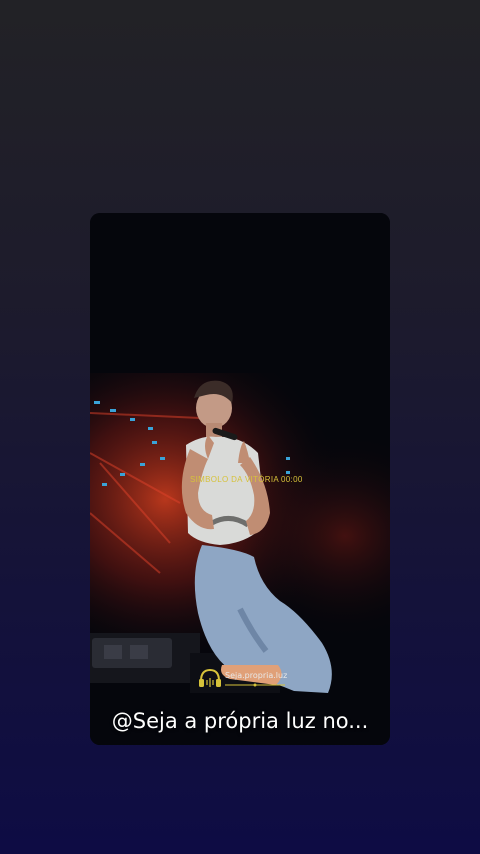  Describe the element at coordinates (256, 675) in the screenshot. I see `watermark-label: Seja.propria.luz` at that location.